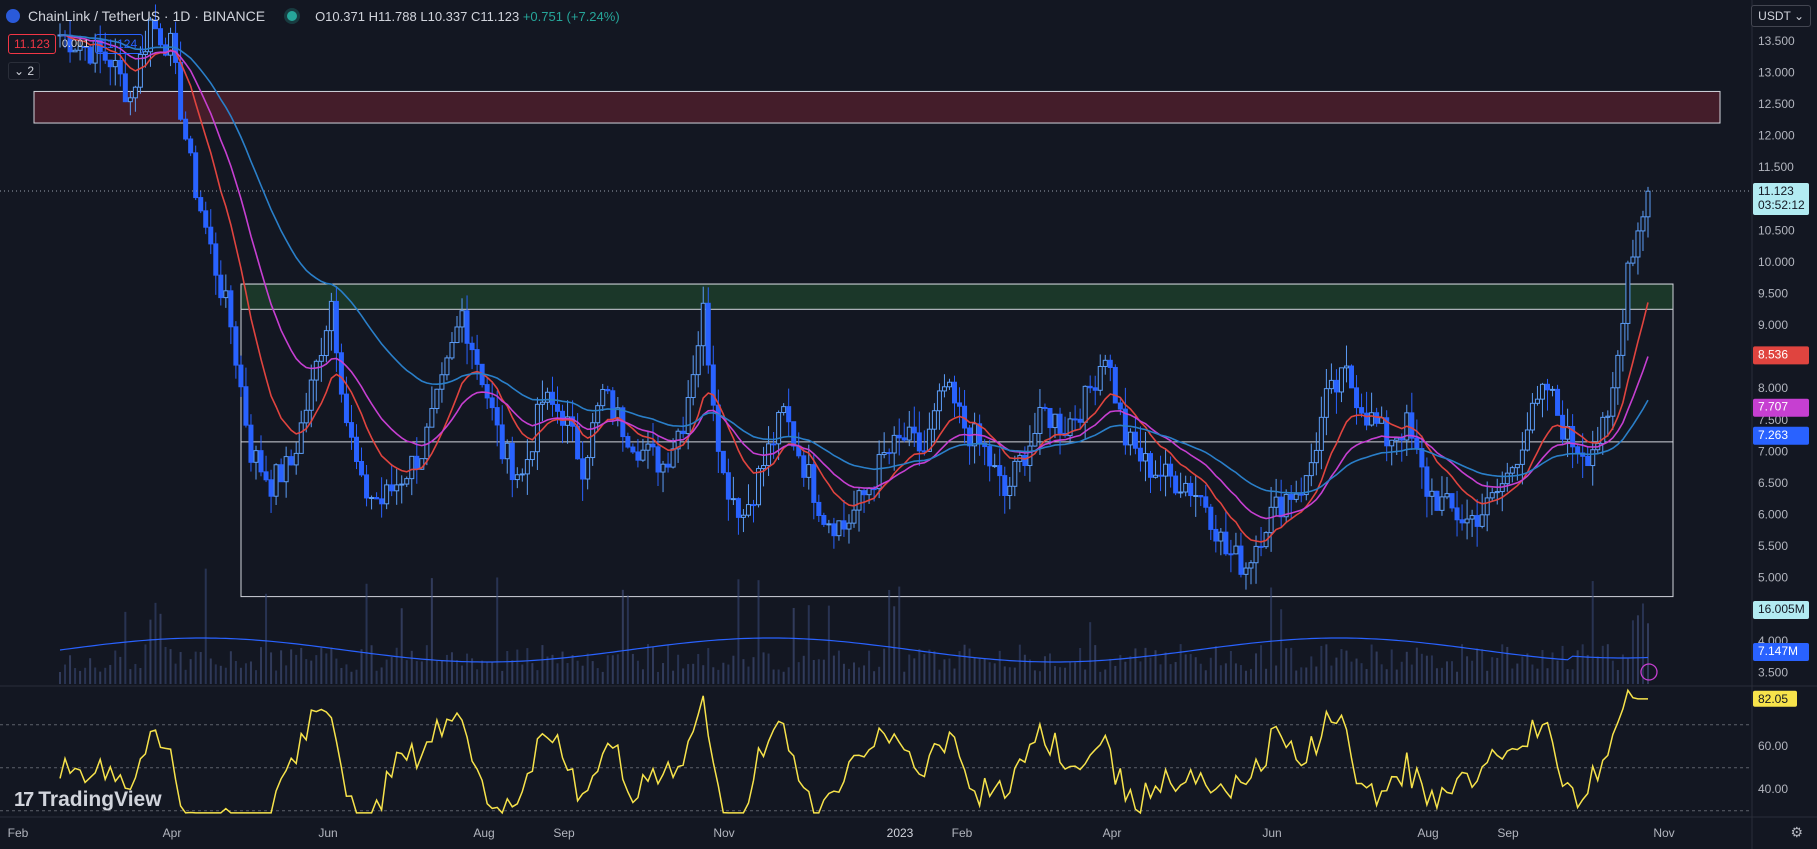 Image resolution: width=1817 pixels, height=849 pixels. Describe the element at coordinates (146, 16) in the screenshot. I see `symbol-title: ChainLink / TetherUS · 1D · BINANCE` at that location.